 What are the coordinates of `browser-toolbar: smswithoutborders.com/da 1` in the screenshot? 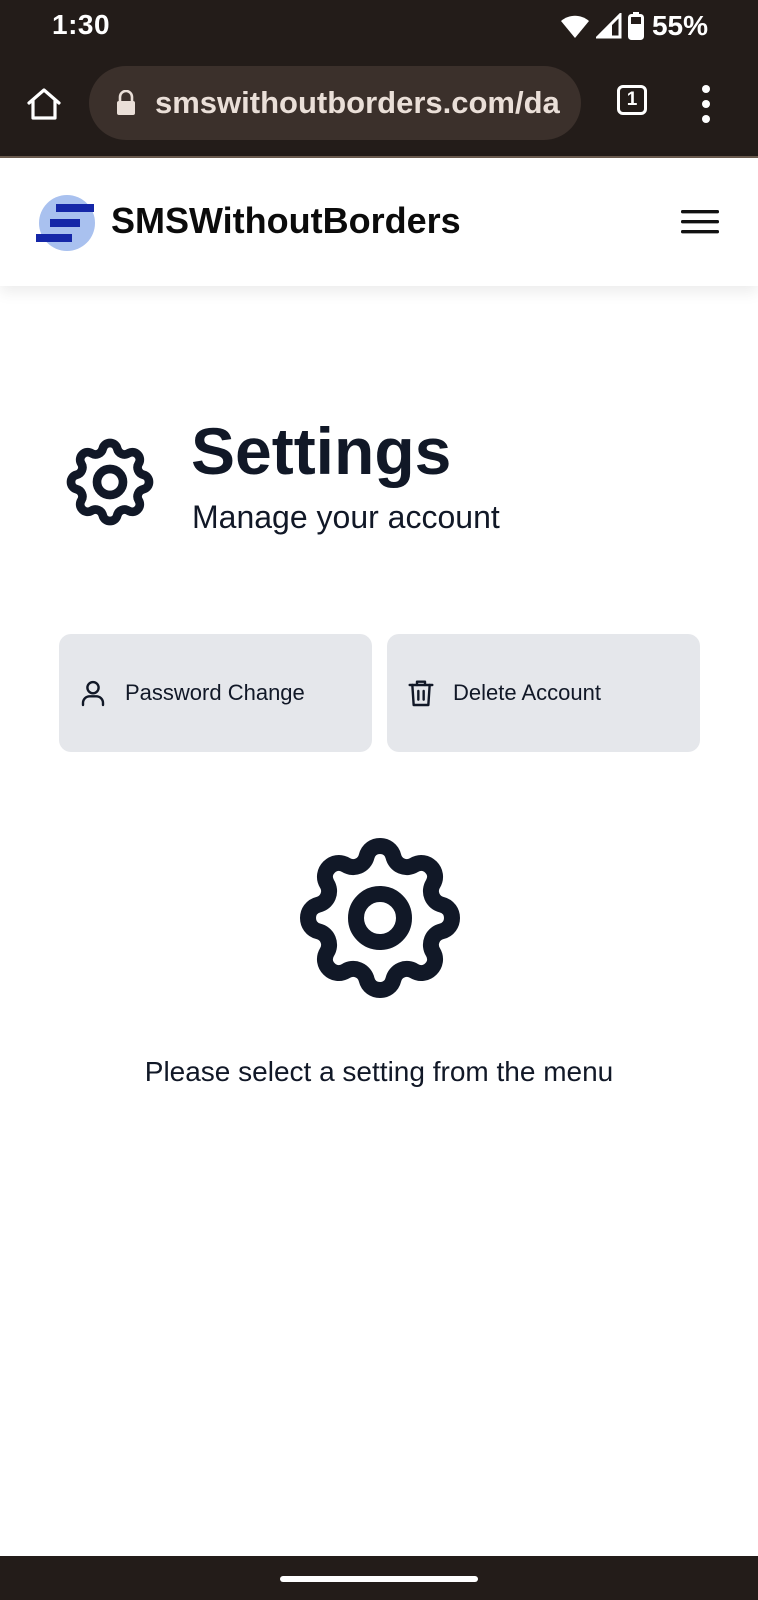 It's located at (379, 105).